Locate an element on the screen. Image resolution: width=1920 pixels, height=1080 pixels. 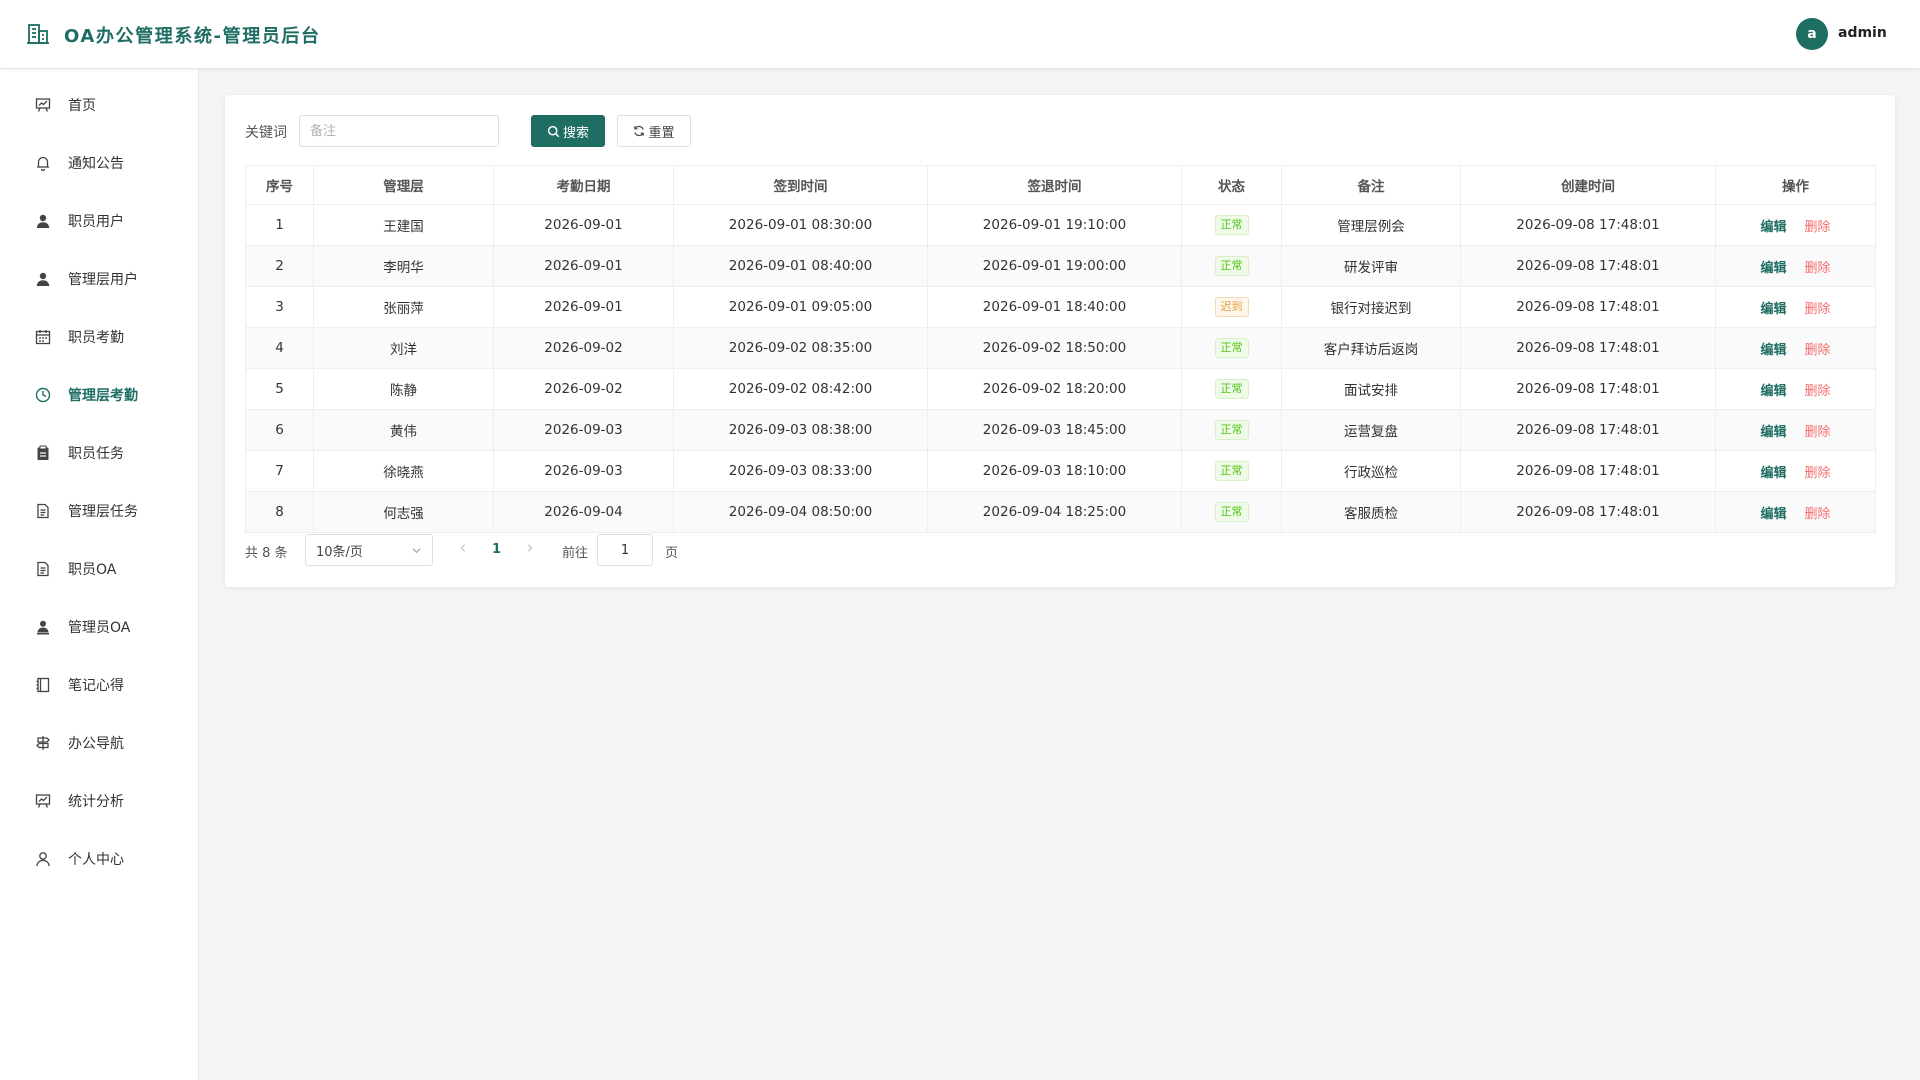
search-button: 搜索 is located at coordinates (568, 131).